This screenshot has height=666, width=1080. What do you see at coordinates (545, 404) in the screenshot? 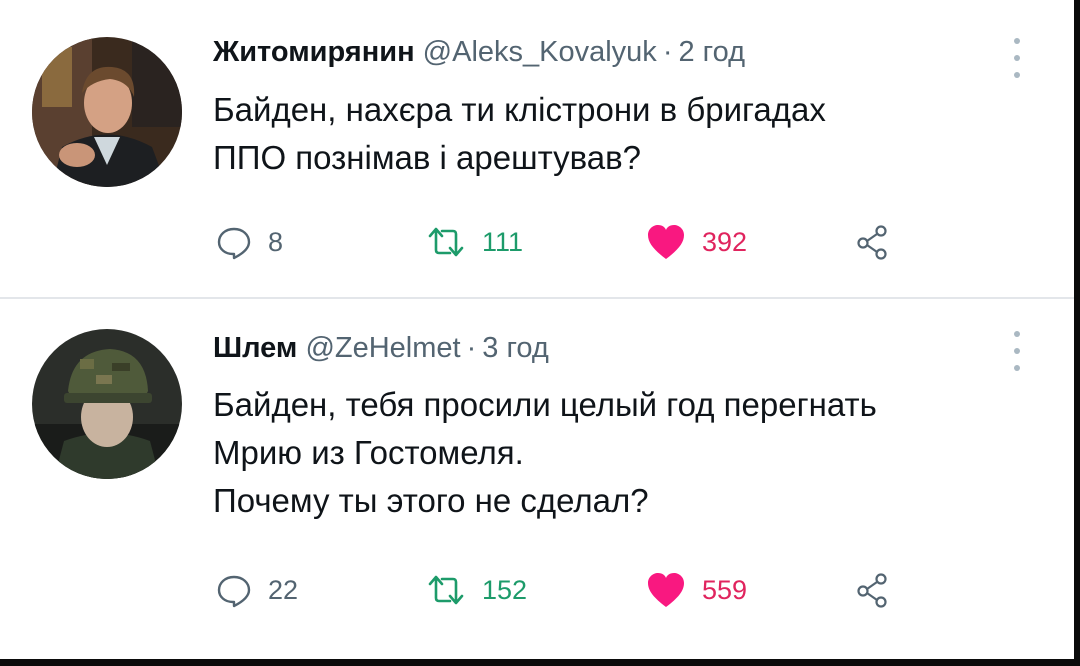
I see `tweet-text-line: Байден, тебя просили целый год перегнать` at bounding box center [545, 404].